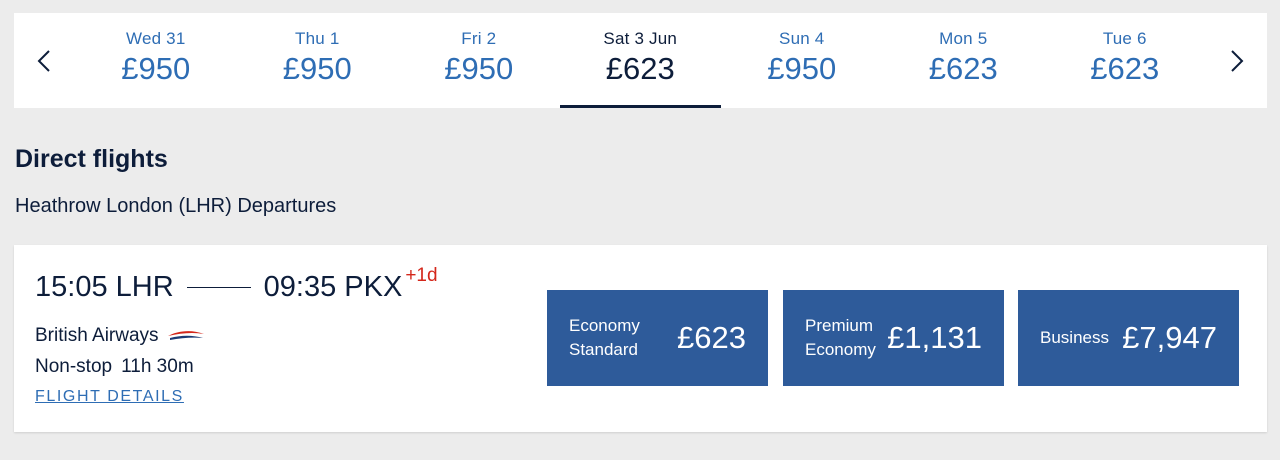  What do you see at coordinates (157, 366) in the screenshot?
I see `flight-duration: 11h 30m` at bounding box center [157, 366].